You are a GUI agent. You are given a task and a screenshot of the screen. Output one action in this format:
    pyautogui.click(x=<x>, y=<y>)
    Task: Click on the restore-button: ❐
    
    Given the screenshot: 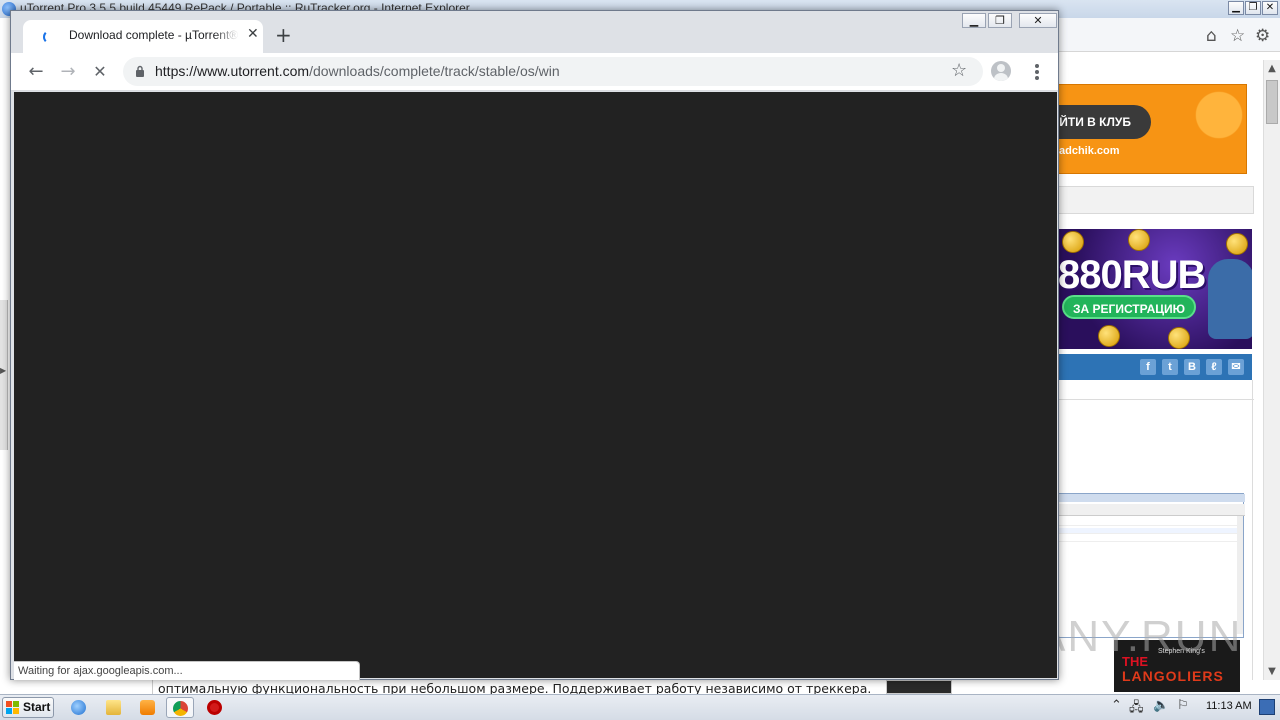 What is the action you would take?
    pyautogui.click(x=1000, y=20)
    